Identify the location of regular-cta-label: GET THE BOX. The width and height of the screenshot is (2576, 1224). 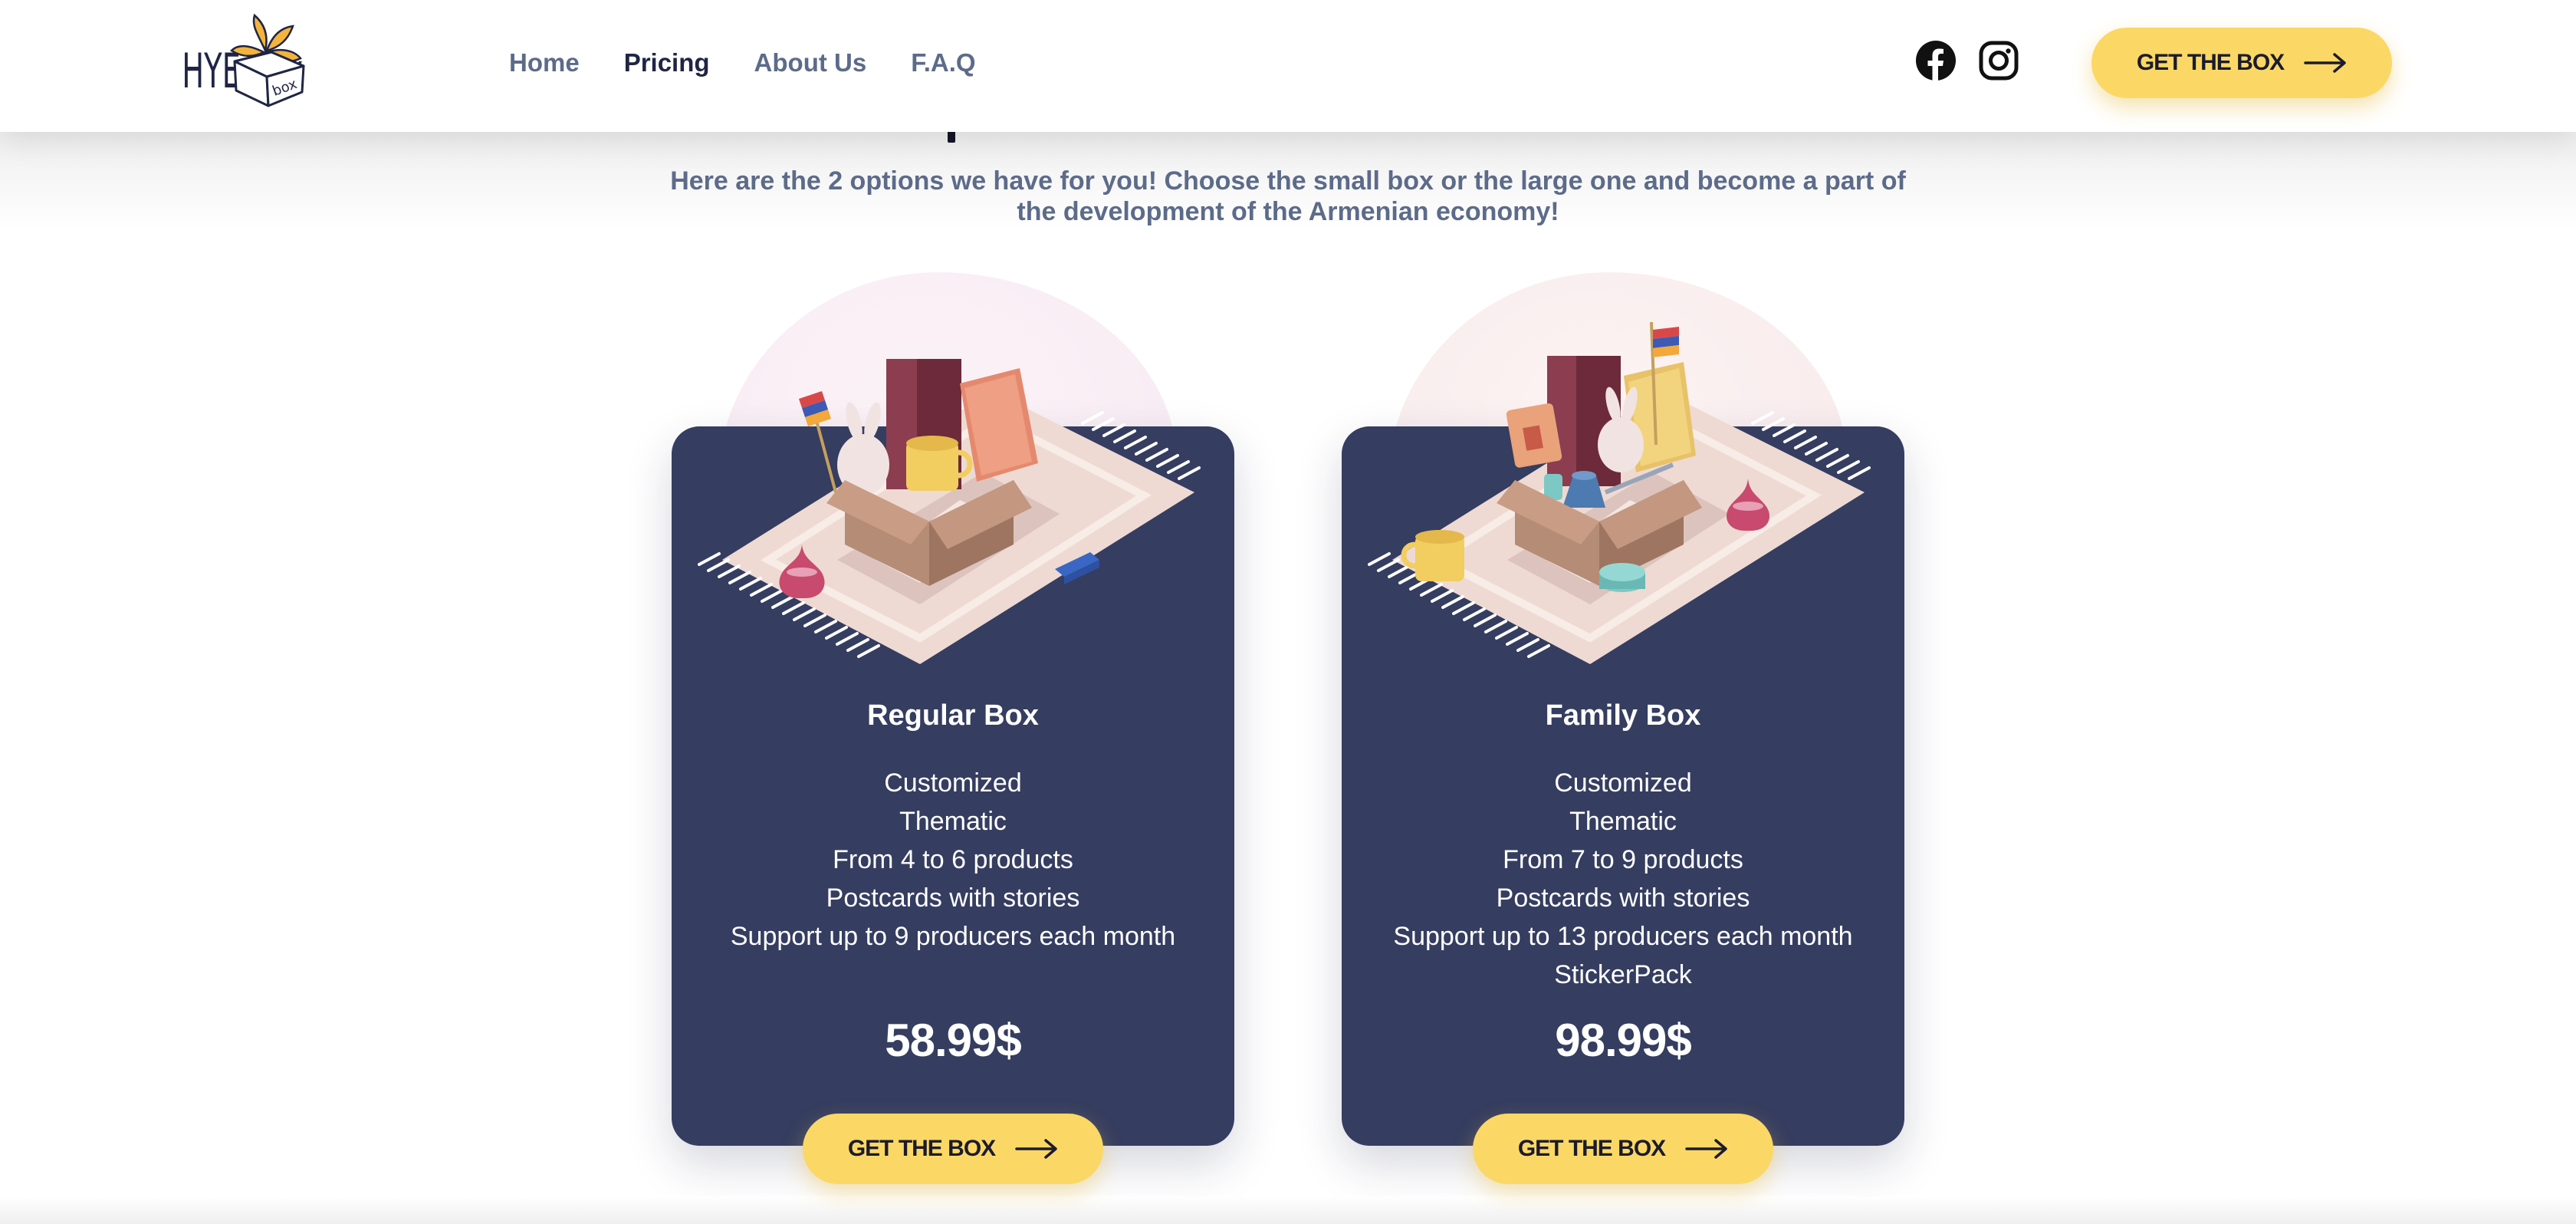
(922, 1148).